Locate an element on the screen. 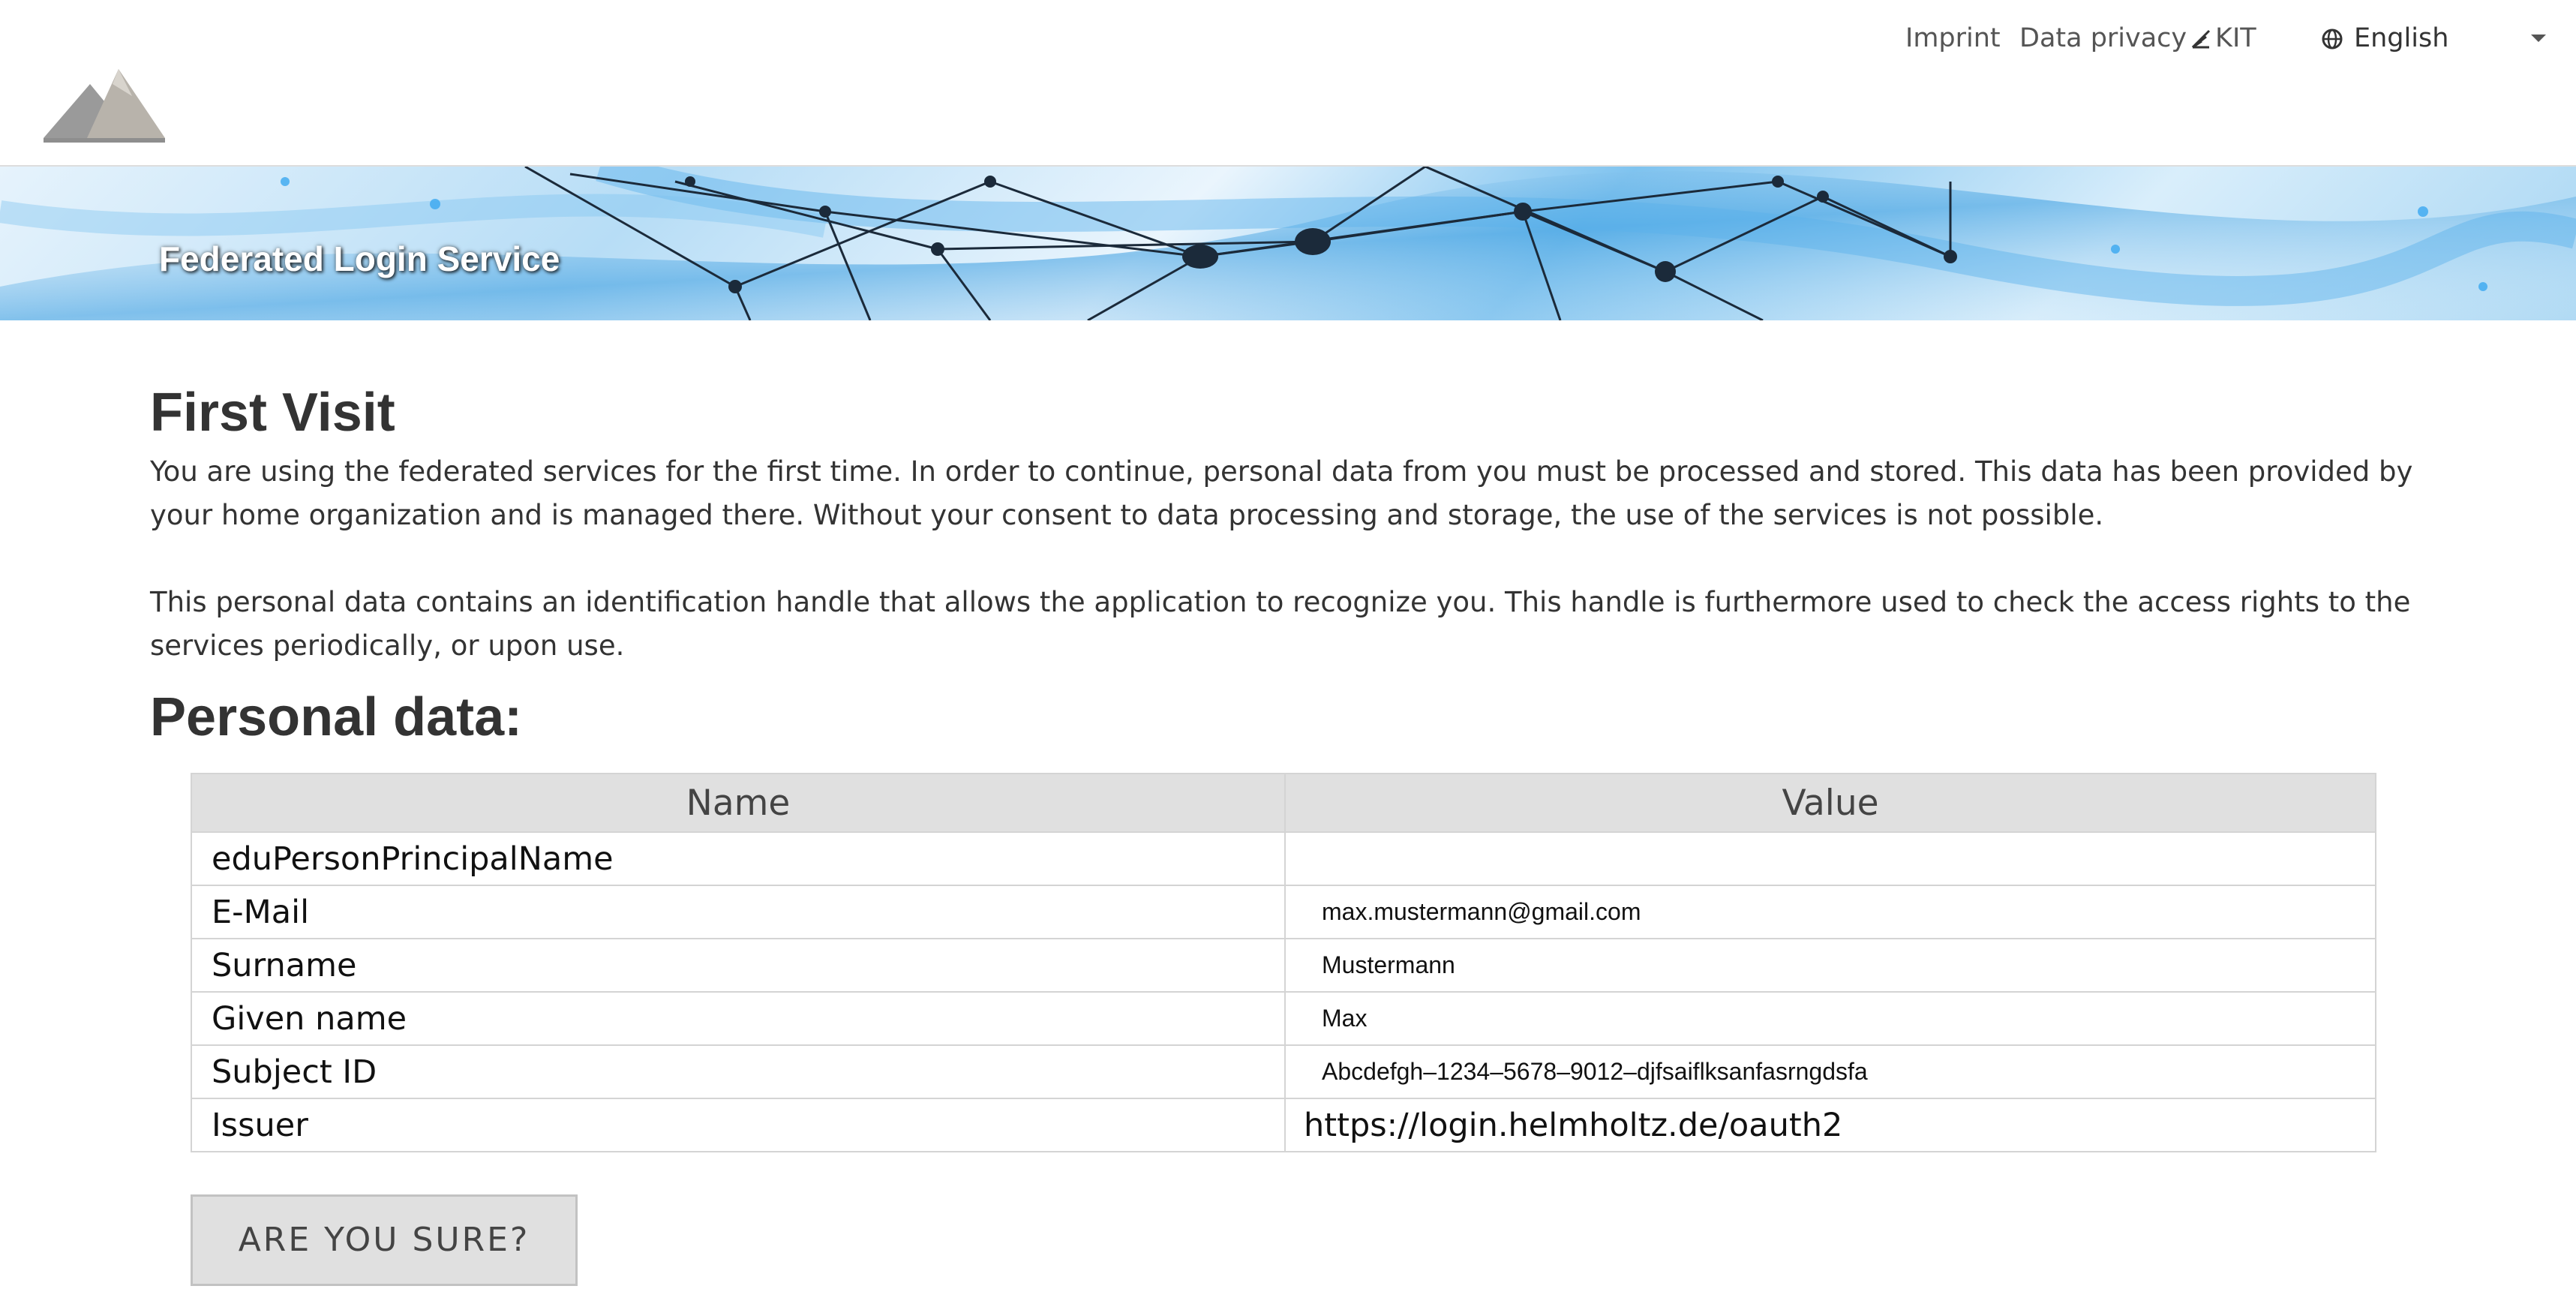 This screenshot has height=1310, width=2576. kit-logo-icon is located at coordinates (2201, 39).